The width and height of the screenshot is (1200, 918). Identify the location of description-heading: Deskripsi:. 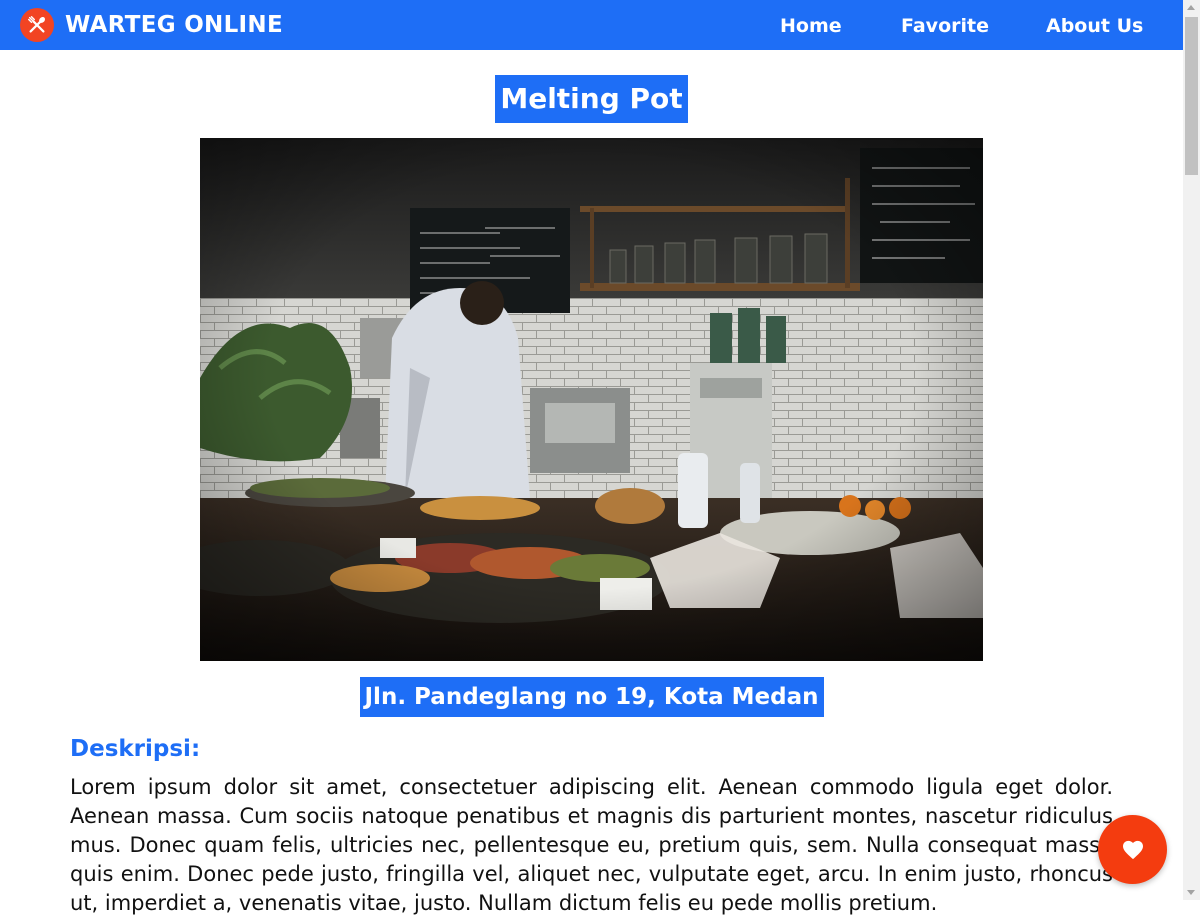
(135, 749).